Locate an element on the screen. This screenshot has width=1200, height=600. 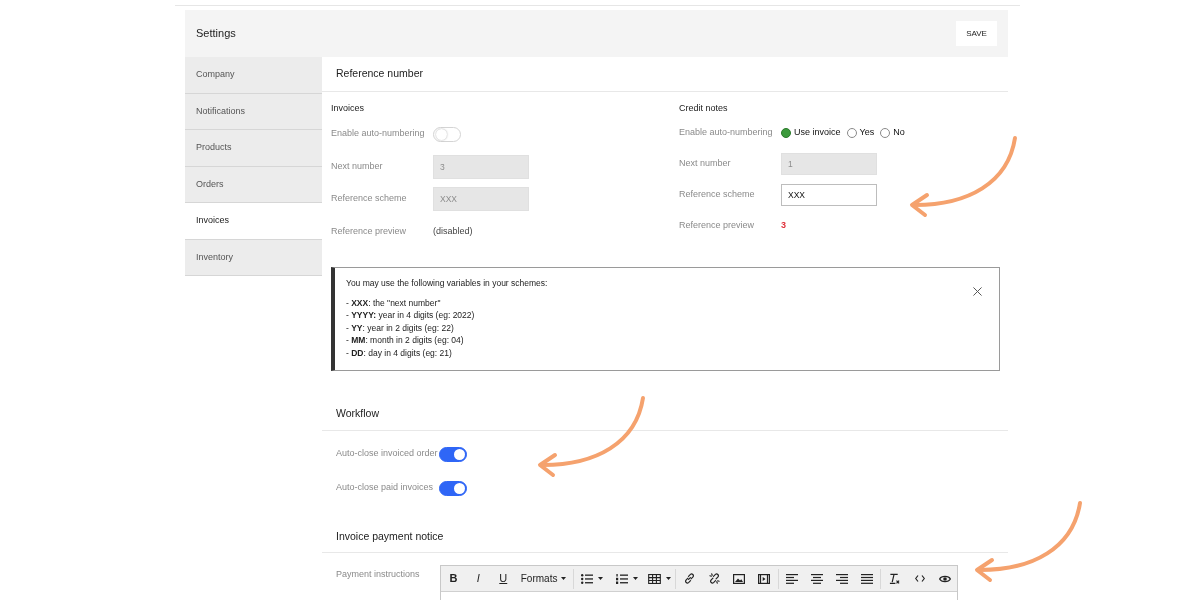
variable-description: - YYYY: year in 4 digits (eg: 2022) is located at coordinates (410, 315).